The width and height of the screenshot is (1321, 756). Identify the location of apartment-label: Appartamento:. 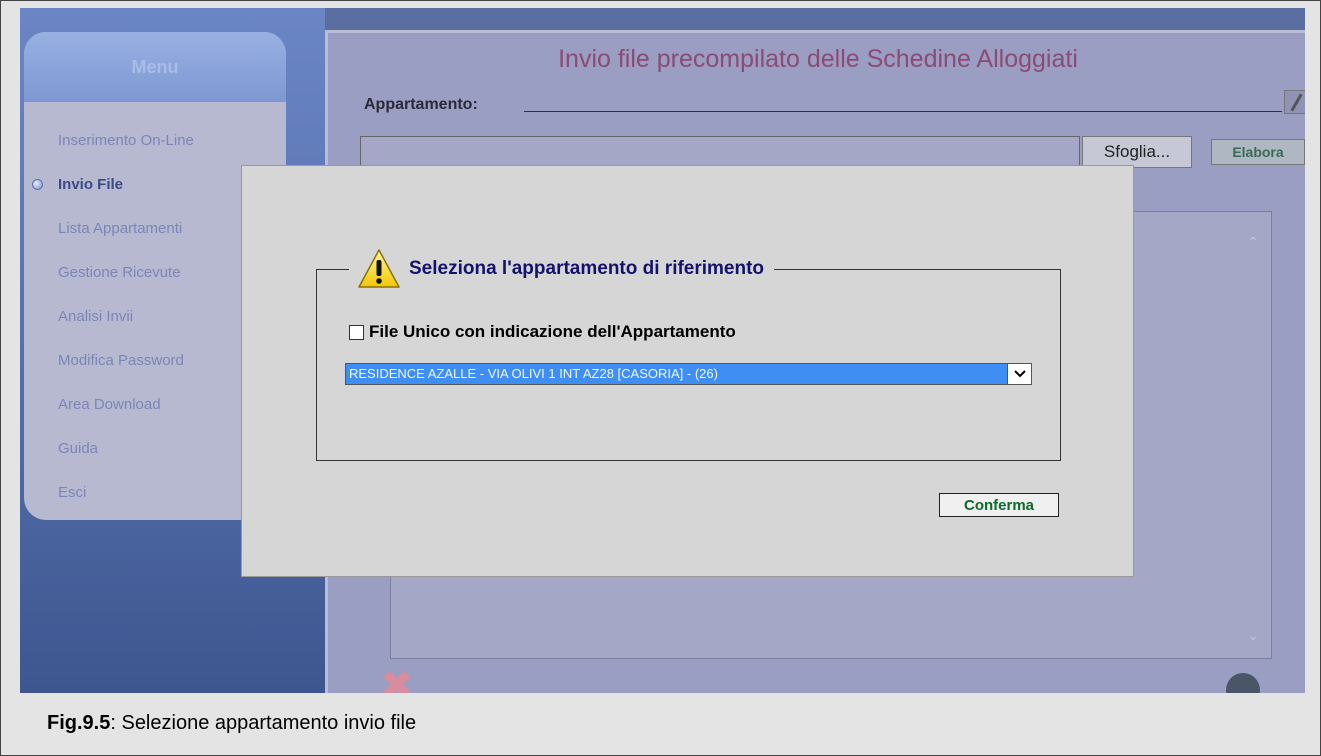
(421, 104).